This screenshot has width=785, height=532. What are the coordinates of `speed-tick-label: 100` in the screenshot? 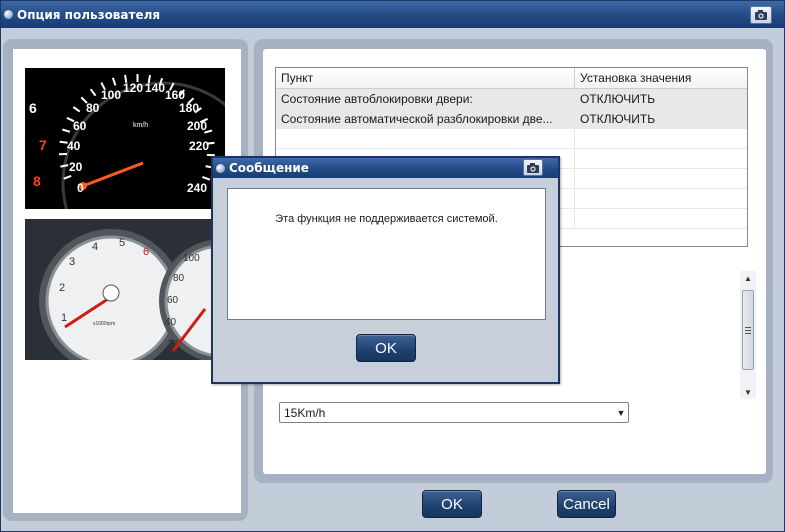 It's located at (111, 95).